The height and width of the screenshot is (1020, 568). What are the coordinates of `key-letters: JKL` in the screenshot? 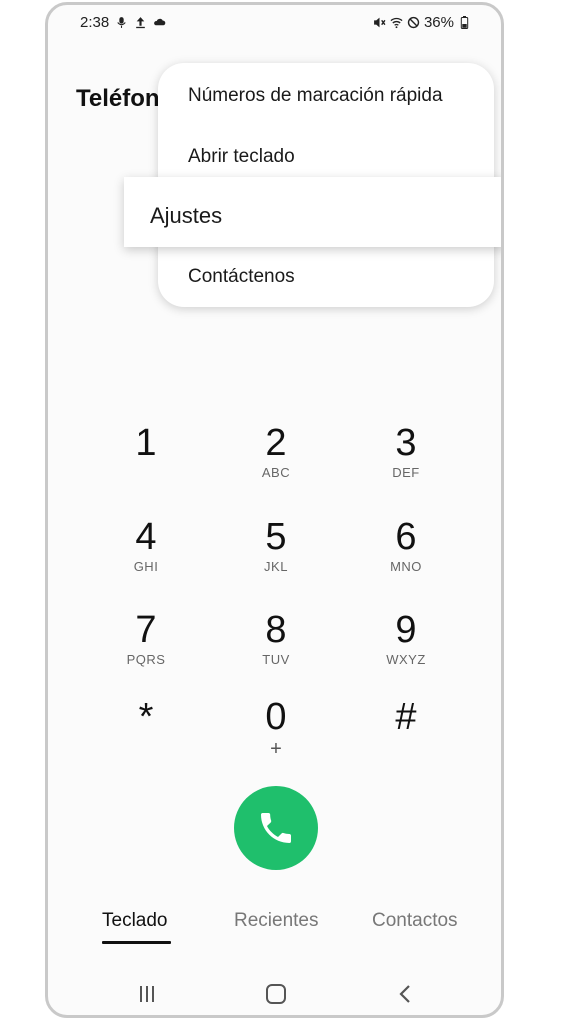 It's located at (276, 566).